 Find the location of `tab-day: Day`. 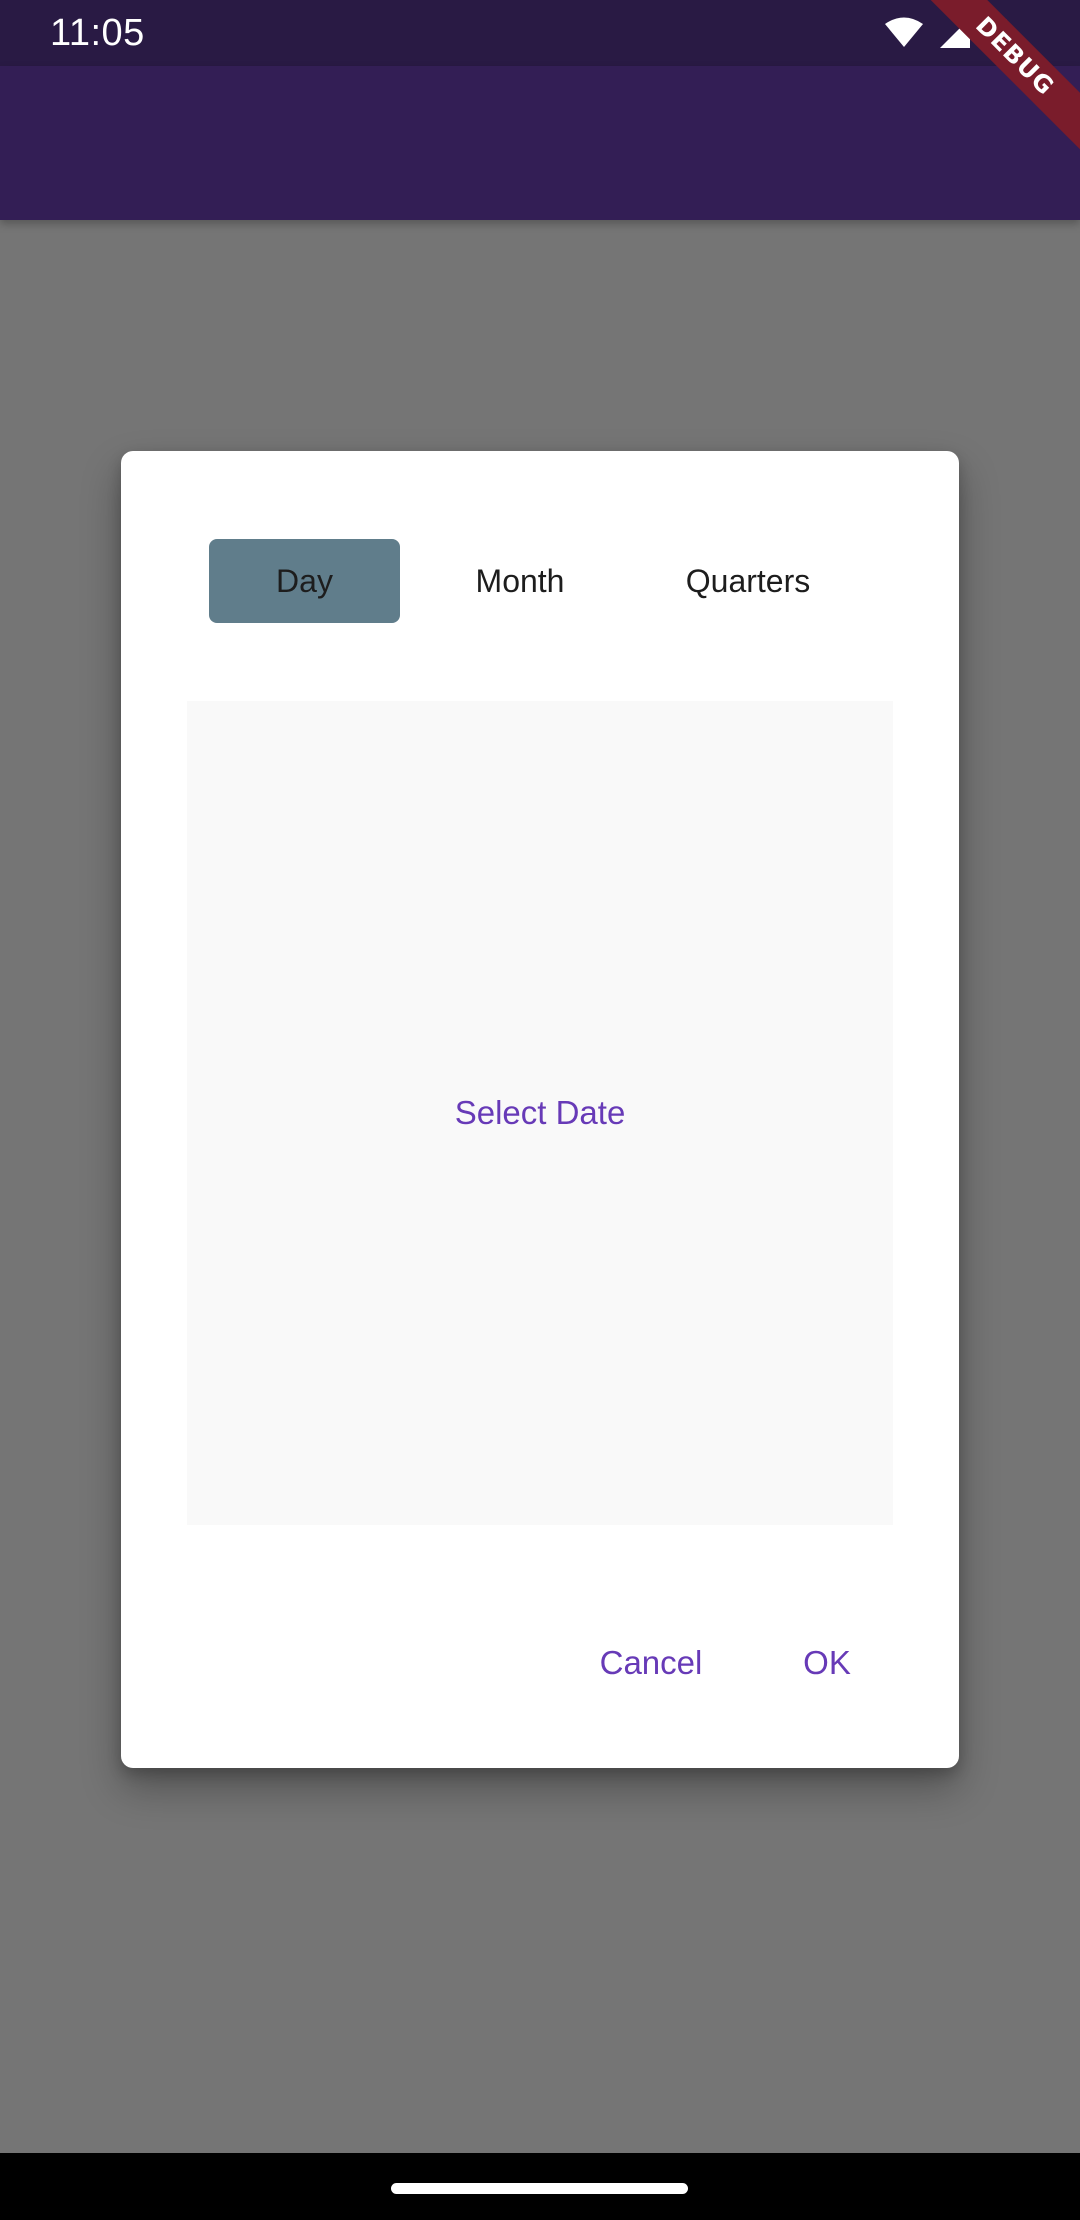

tab-day: Day is located at coordinates (304, 581).